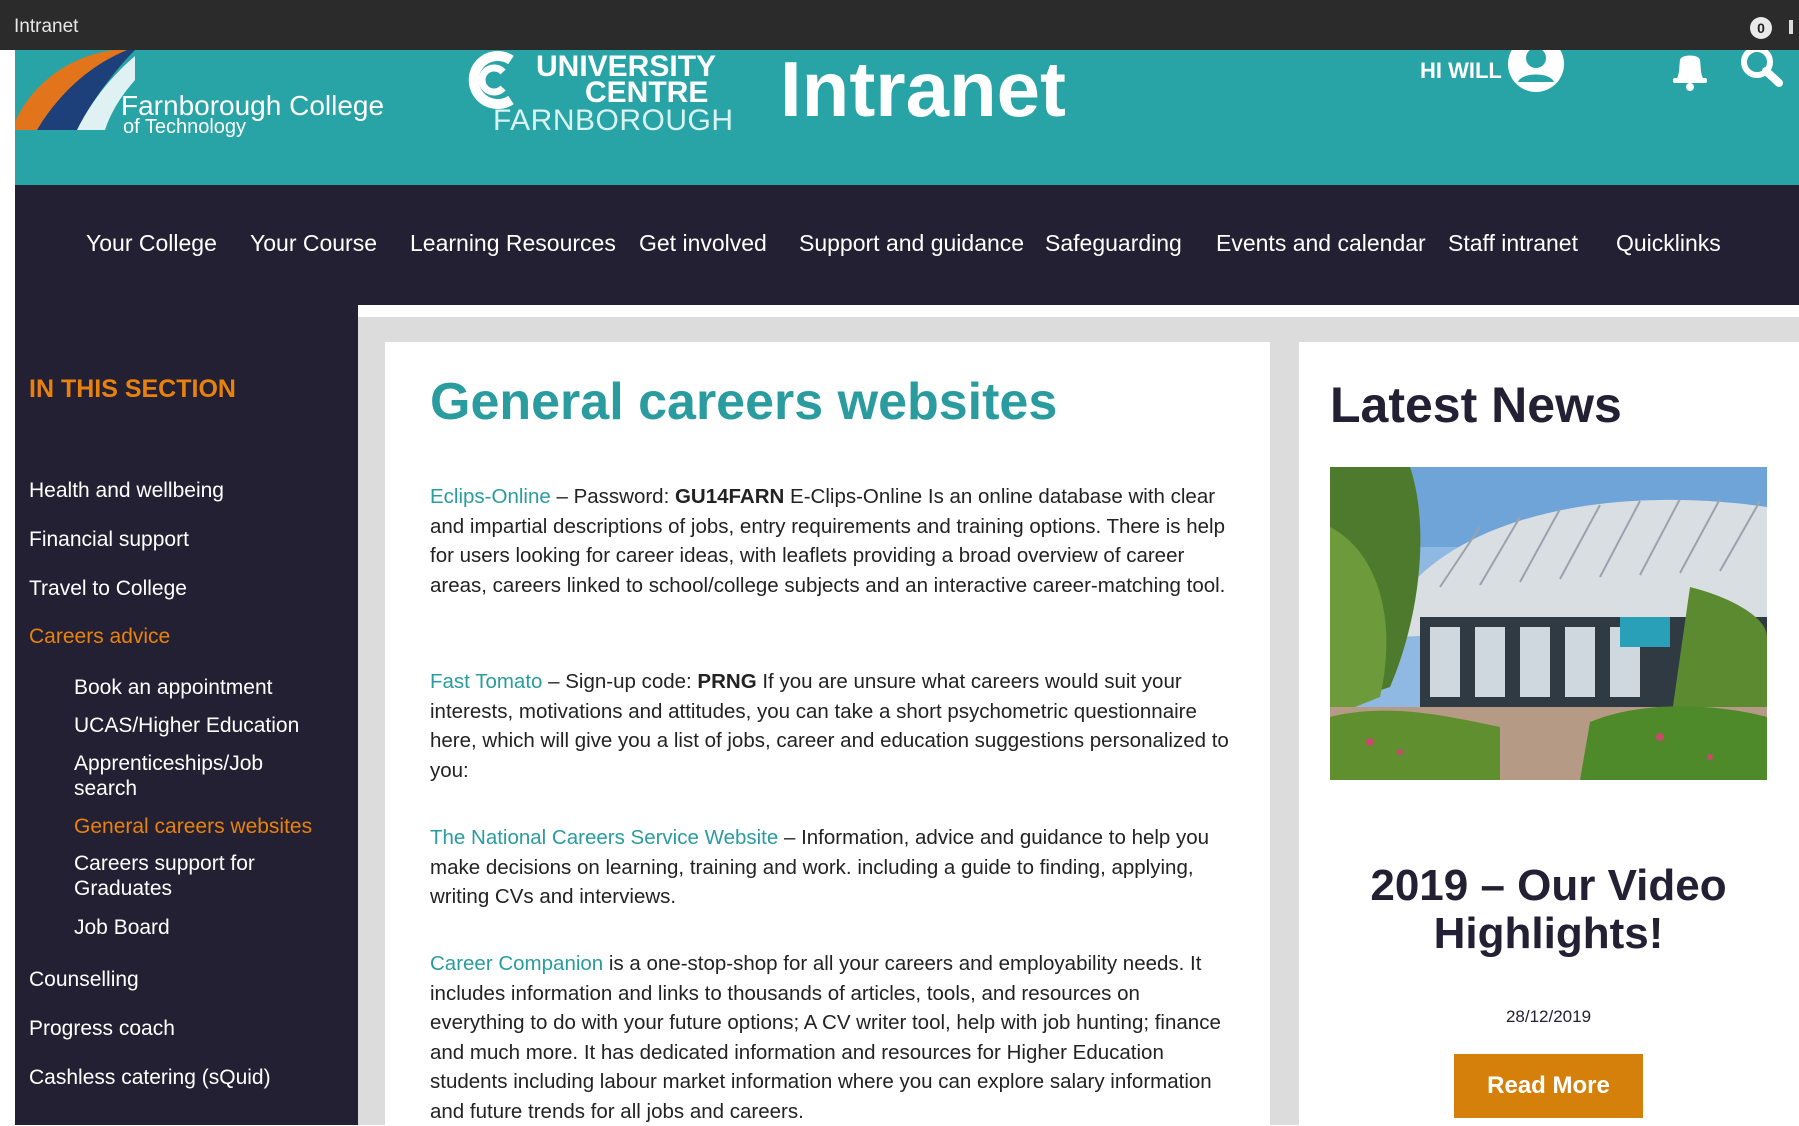 The image size is (1799, 1126). Describe the element at coordinates (1668, 243) in the screenshot. I see `nav-quicklinks: Quicklinks` at that location.